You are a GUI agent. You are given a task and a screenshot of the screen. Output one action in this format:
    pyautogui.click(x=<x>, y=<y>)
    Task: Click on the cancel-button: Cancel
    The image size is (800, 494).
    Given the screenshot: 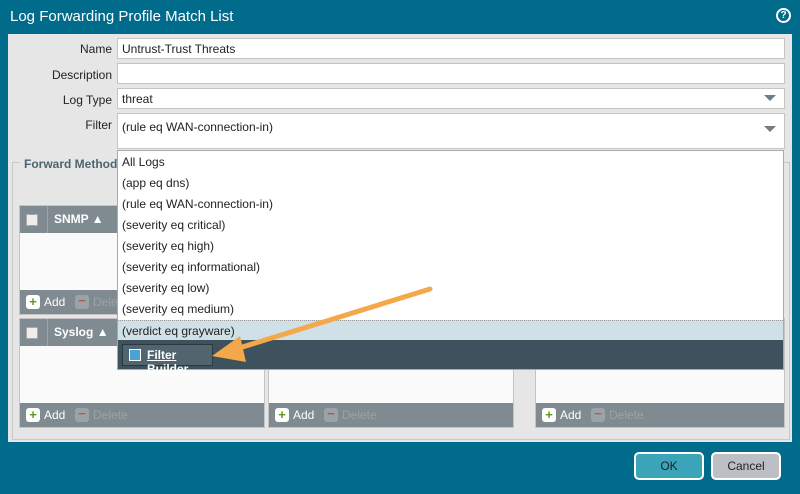 What is the action you would take?
    pyautogui.click(x=746, y=466)
    